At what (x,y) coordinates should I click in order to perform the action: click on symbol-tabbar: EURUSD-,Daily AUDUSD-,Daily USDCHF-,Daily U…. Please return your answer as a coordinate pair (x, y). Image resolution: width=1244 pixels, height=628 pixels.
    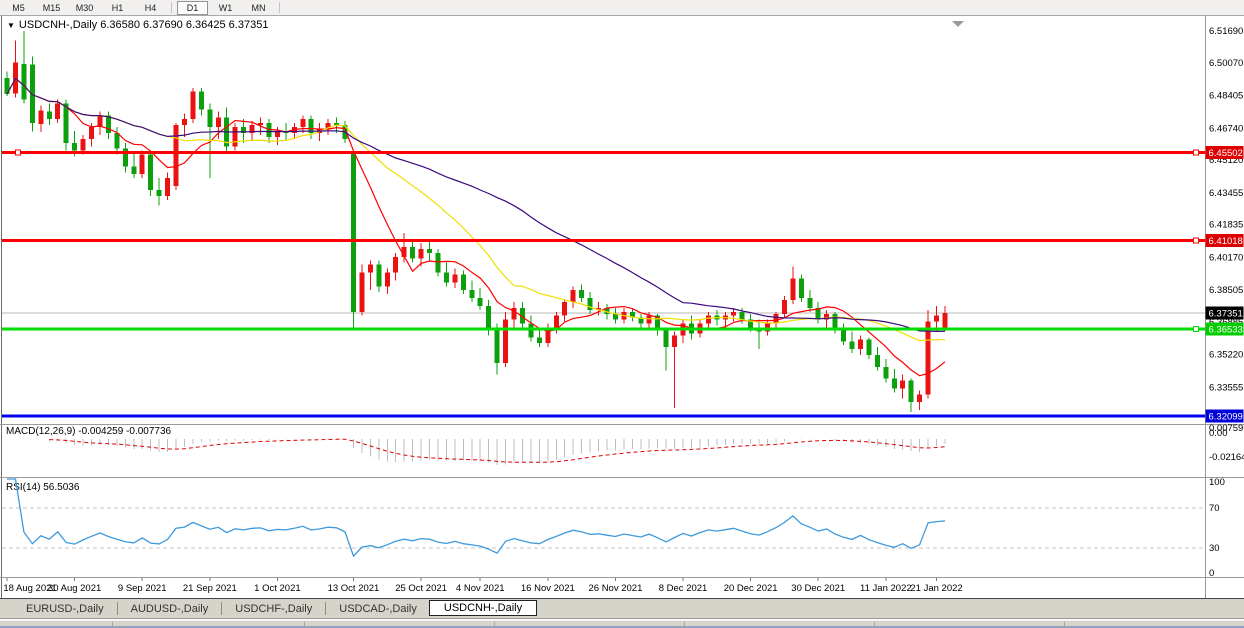
    Looking at the image, I should click on (622, 608).